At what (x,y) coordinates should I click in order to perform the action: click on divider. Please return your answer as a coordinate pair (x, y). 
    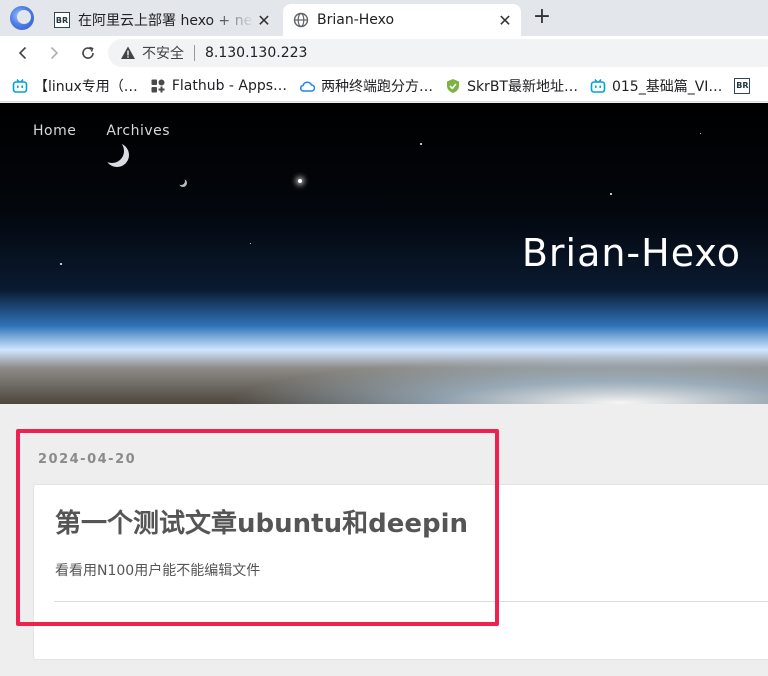
    Looking at the image, I should click on (194, 53).